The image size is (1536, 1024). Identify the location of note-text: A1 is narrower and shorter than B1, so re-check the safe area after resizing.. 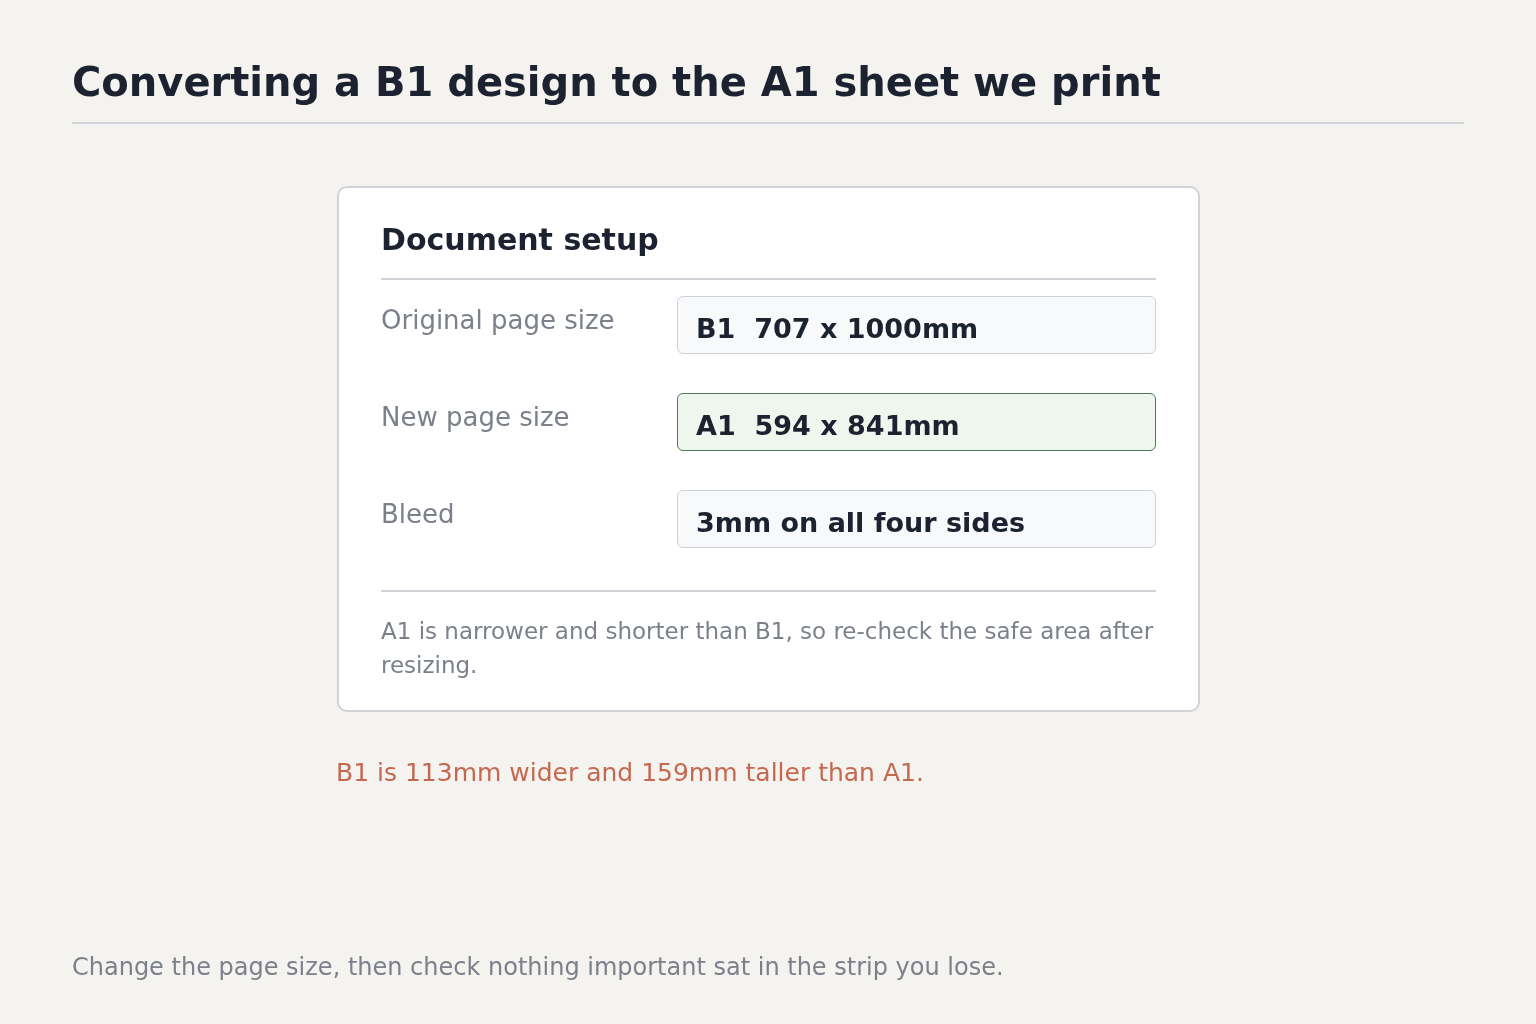
(768, 648).